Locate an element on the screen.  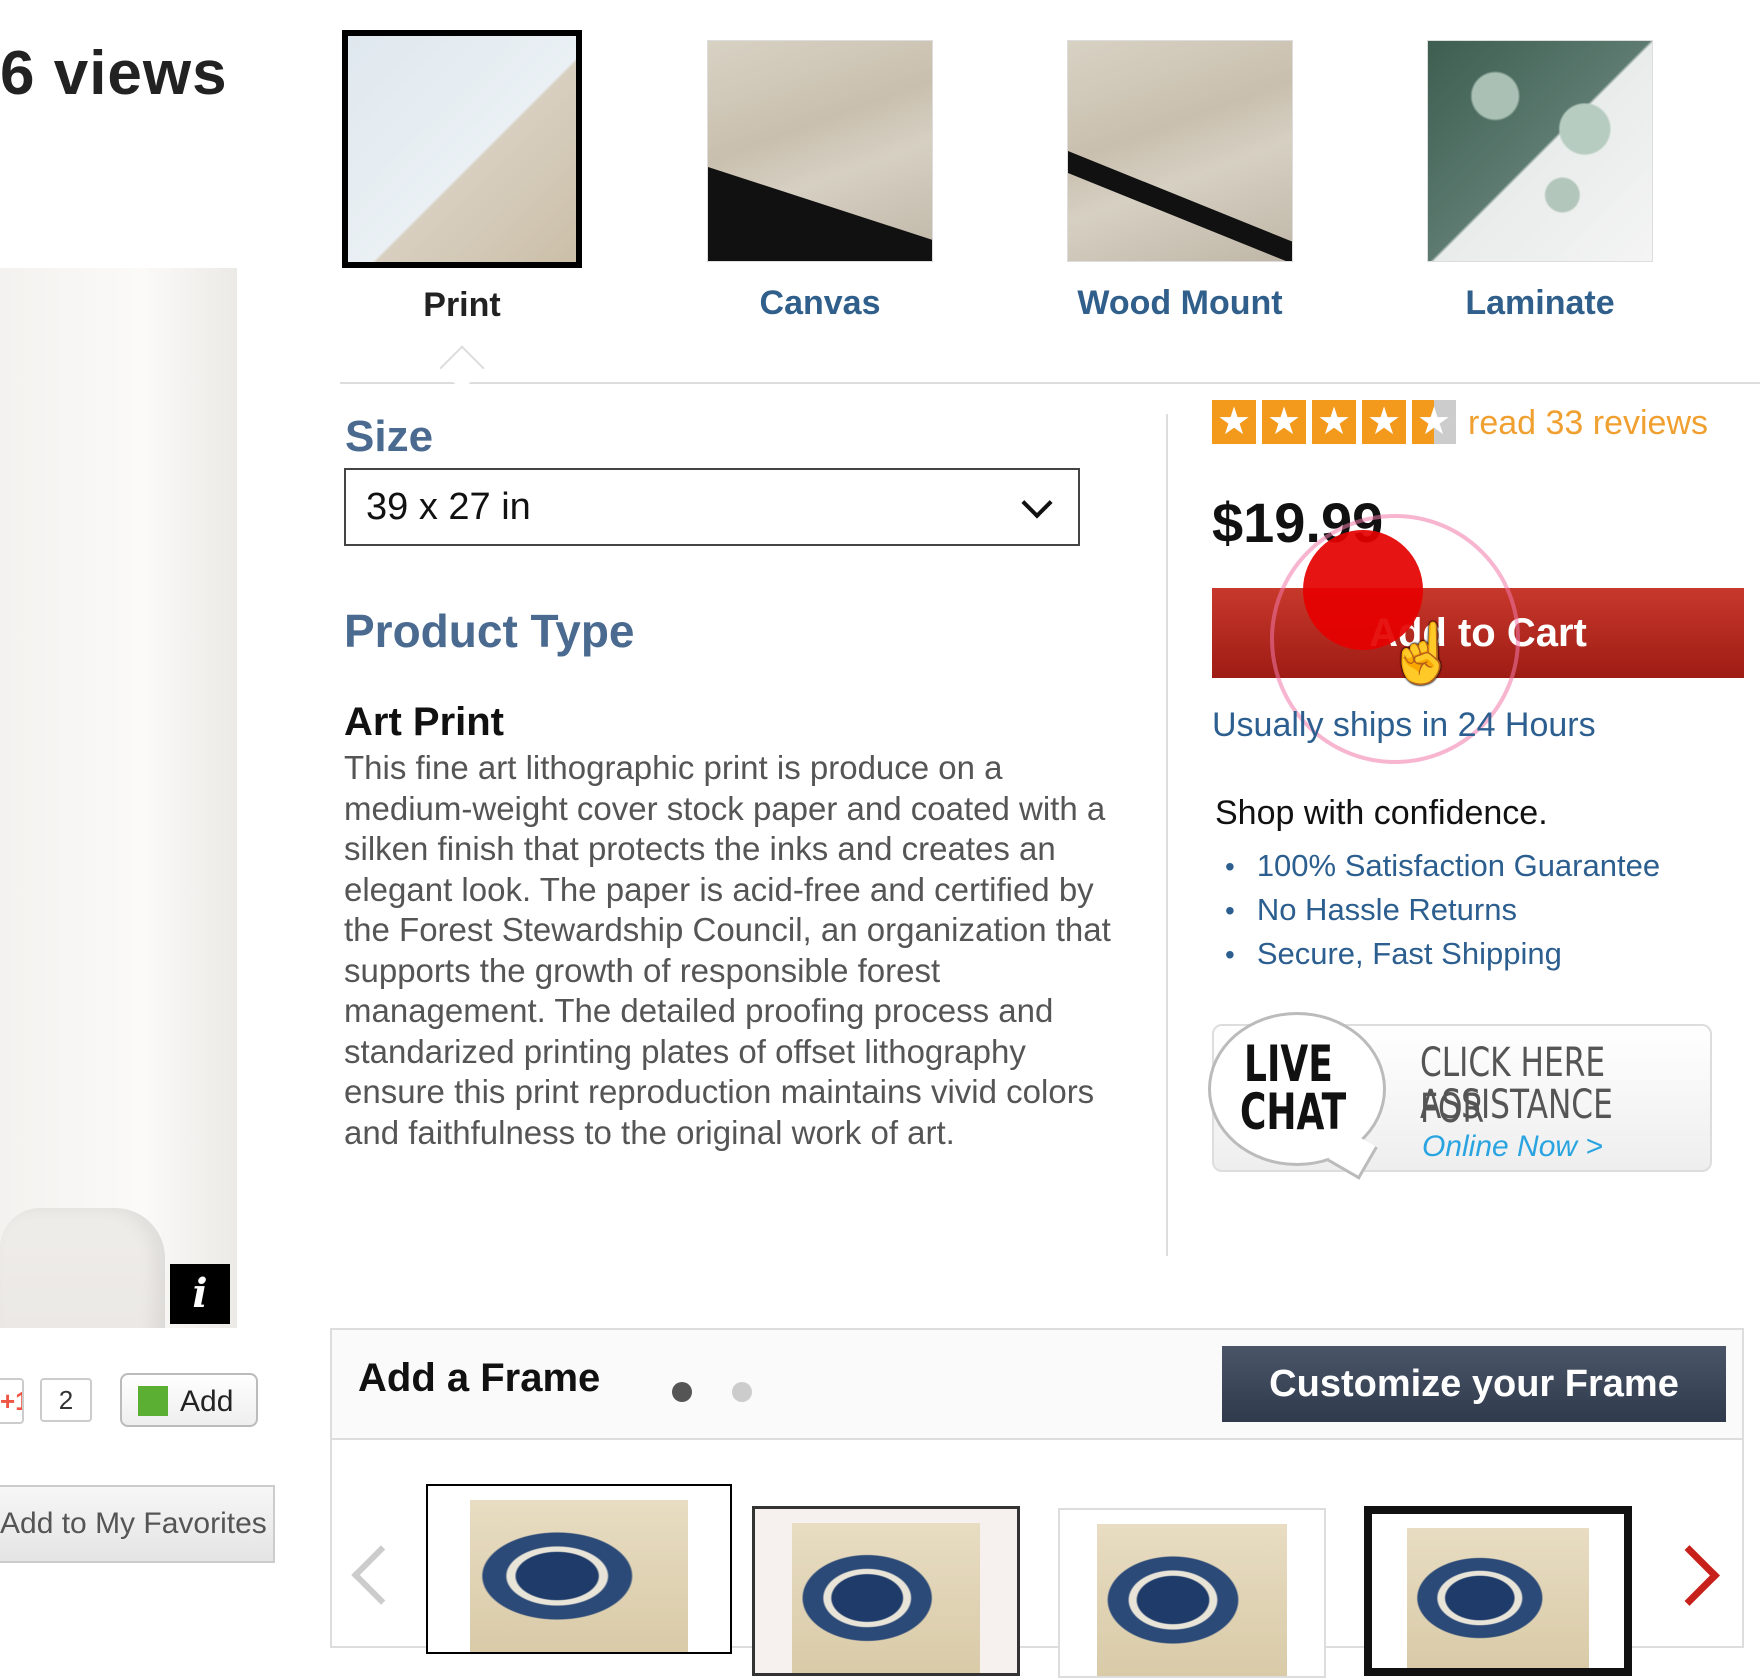
artwork-room-preview is located at coordinates (118, 798).